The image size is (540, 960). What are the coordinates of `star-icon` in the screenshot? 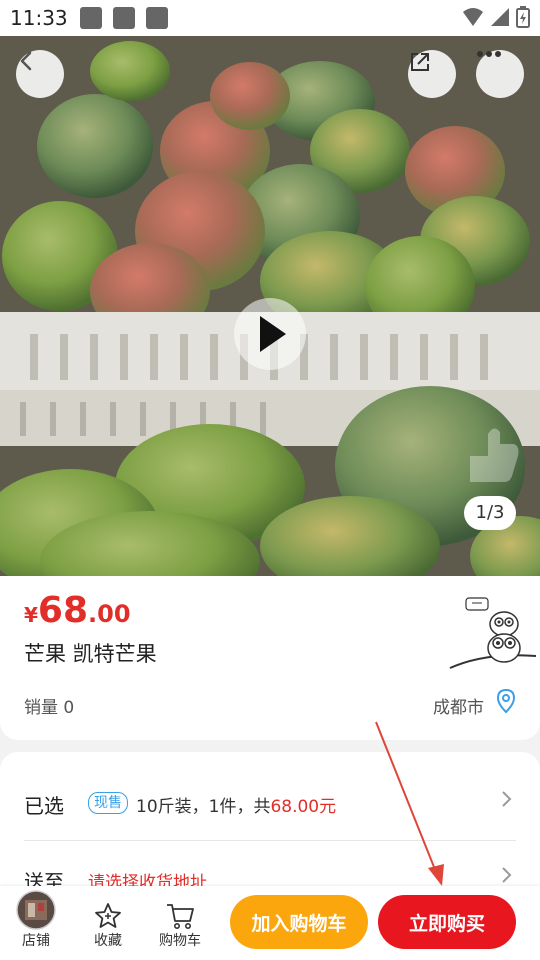 It's located at (108, 915).